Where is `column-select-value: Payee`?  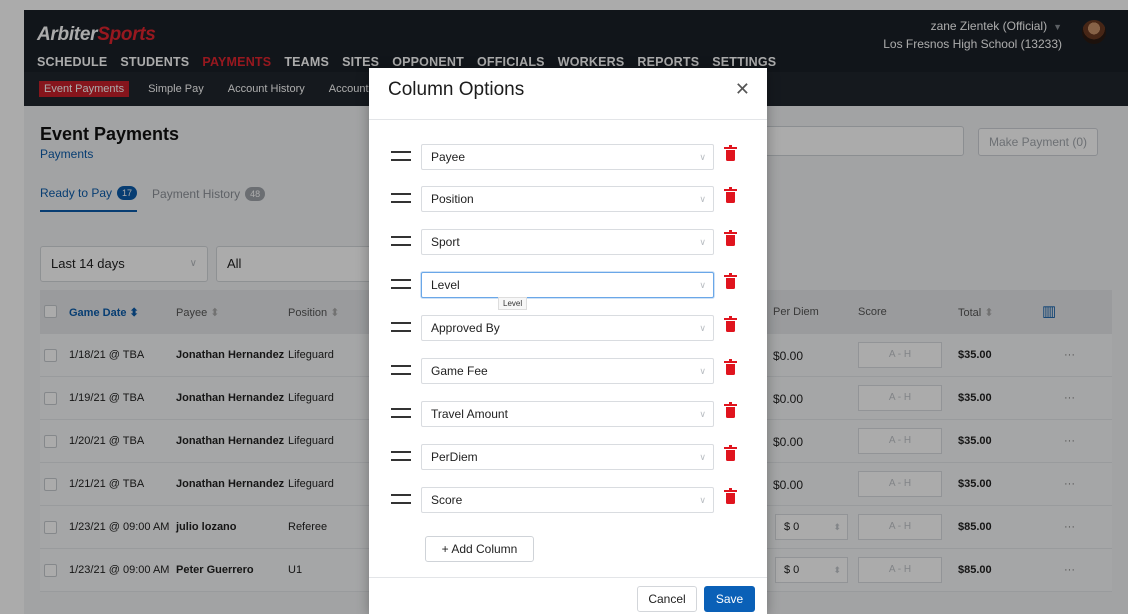 column-select-value: Payee is located at coordinates (448, 157).